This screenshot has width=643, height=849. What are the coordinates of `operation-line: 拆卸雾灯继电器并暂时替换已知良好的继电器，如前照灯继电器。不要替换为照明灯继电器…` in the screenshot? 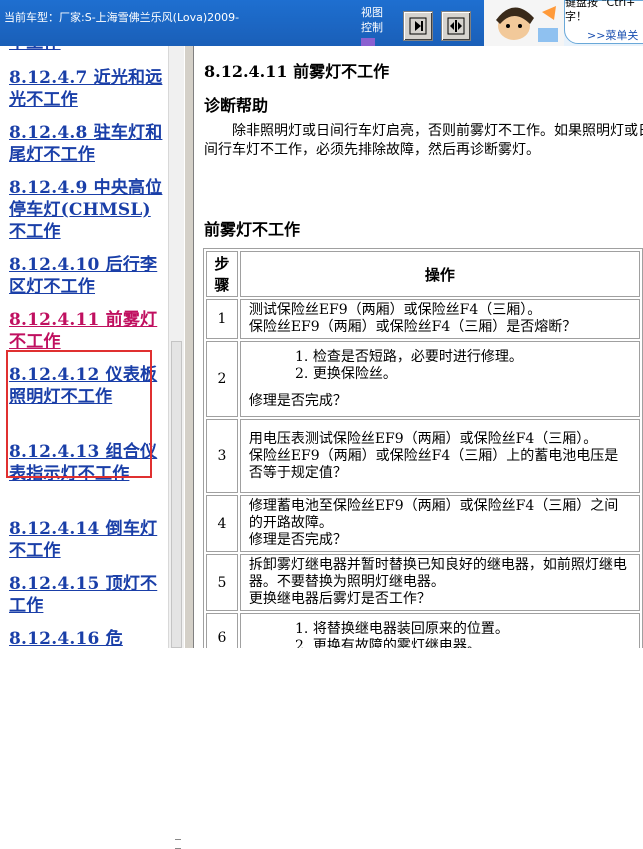 It's located at (437, 573).